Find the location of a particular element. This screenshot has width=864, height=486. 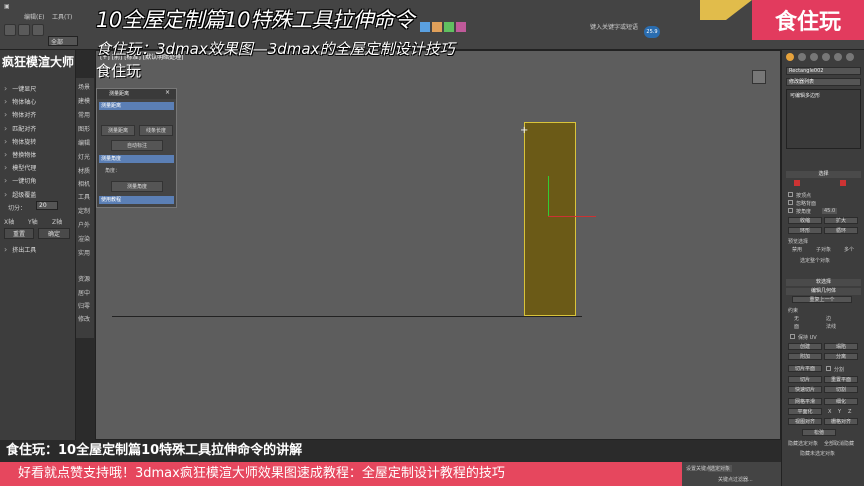

reset-plane-button: 重置平面 is located at coordinates (841, 379).